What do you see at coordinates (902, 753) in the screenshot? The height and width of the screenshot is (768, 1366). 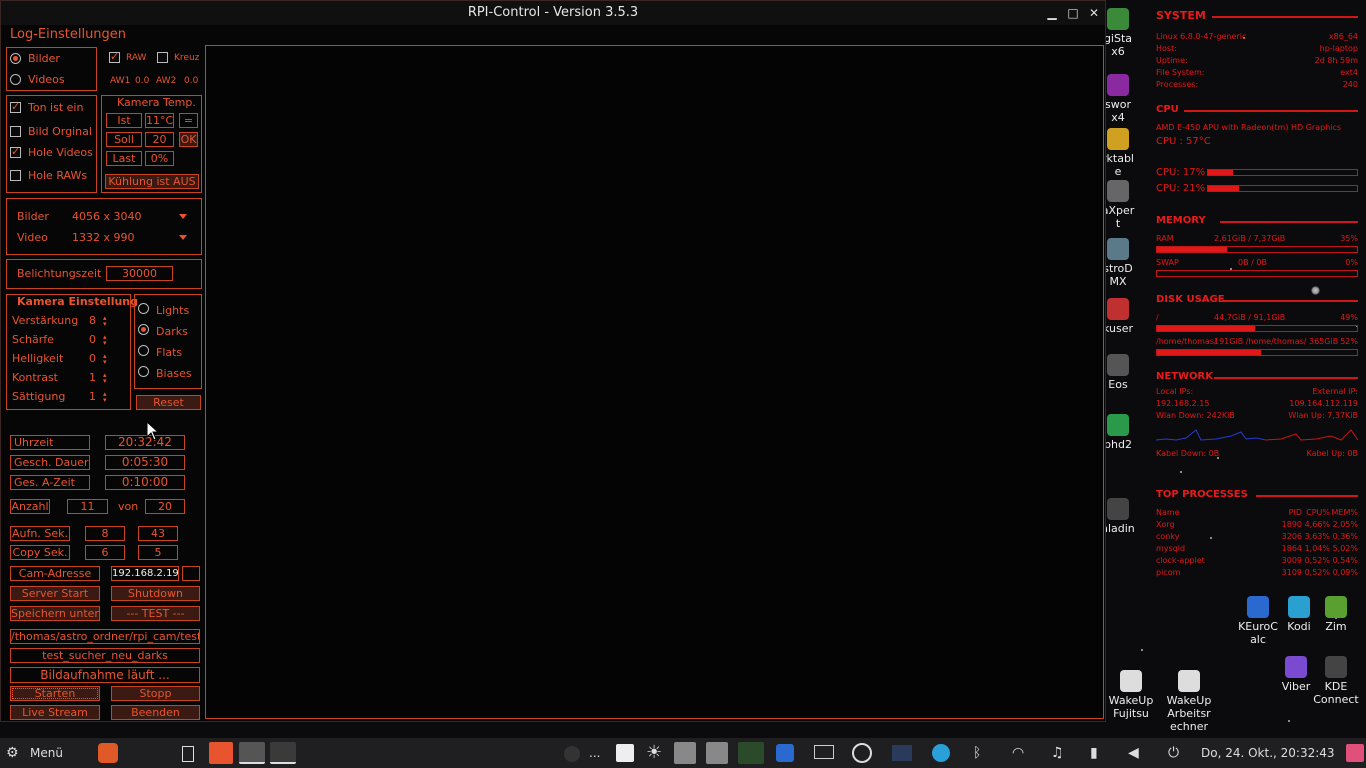 I see `terminal-icon` at bounding box center [902, 753].